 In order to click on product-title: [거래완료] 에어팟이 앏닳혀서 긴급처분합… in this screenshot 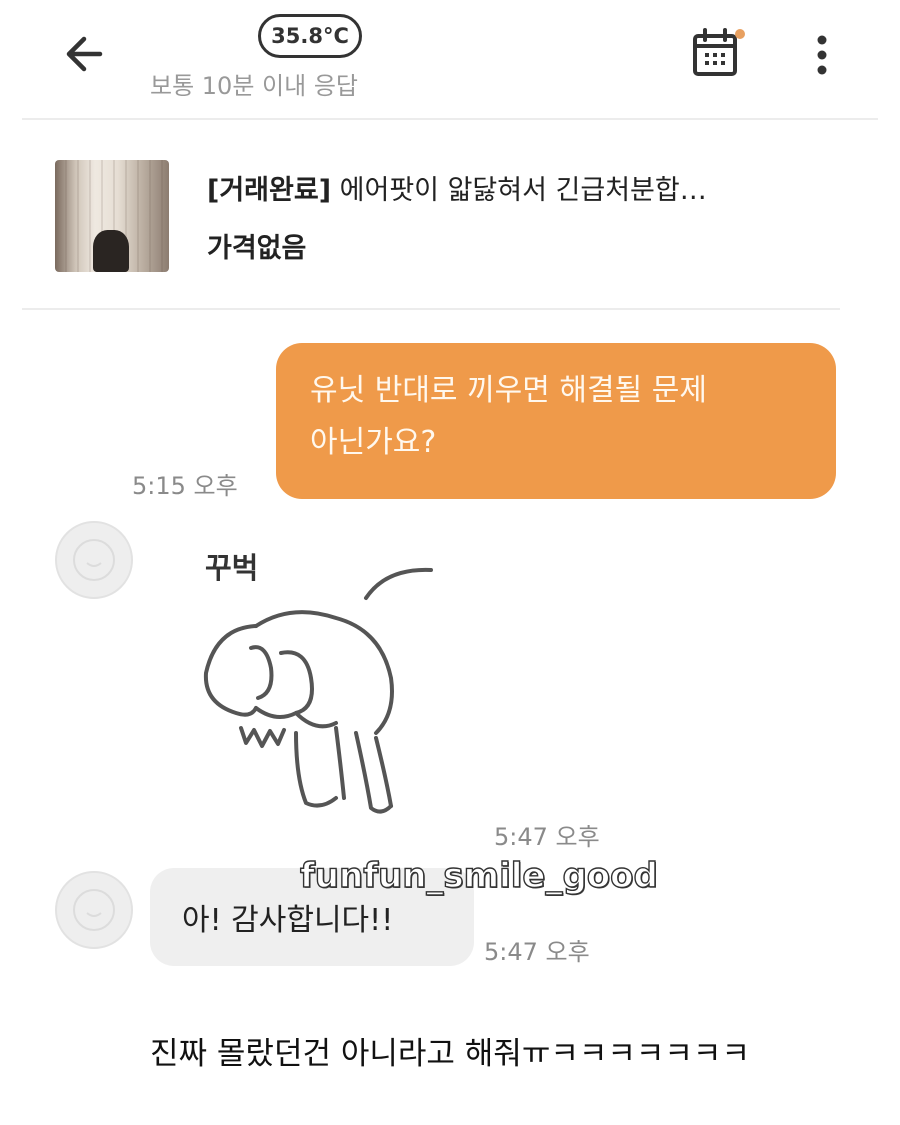, I will do `click(457, 187)`.